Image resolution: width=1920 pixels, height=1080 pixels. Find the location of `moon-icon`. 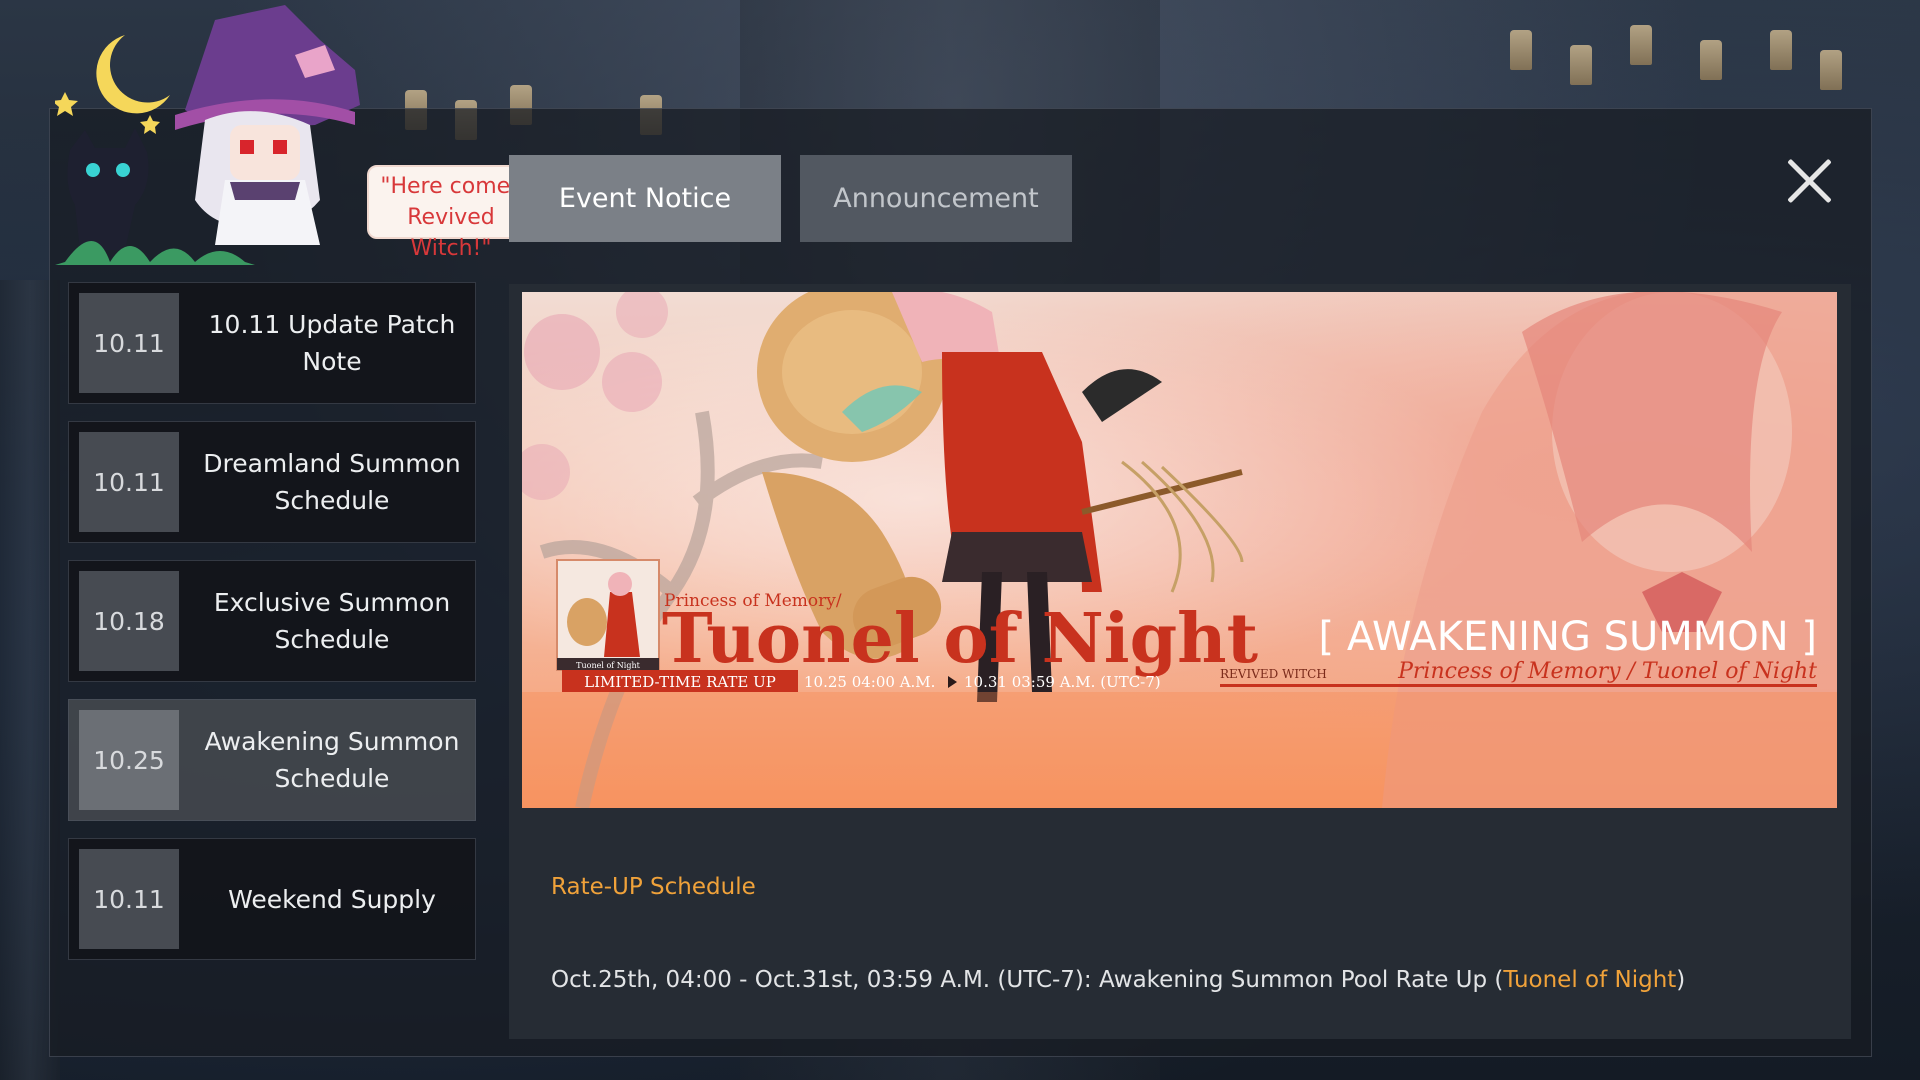

moon-icon is located at coordinates (133, 74).